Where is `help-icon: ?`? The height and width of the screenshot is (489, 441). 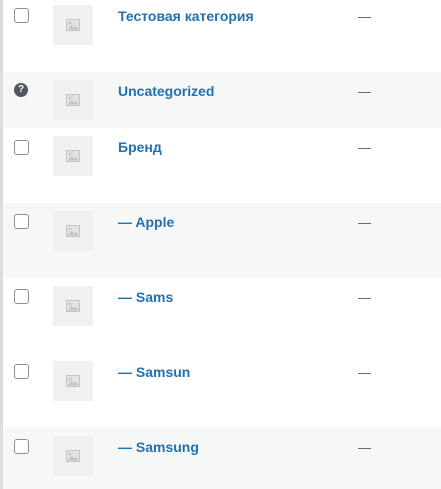 help-icon: ? is located at coordinates (21, 90).